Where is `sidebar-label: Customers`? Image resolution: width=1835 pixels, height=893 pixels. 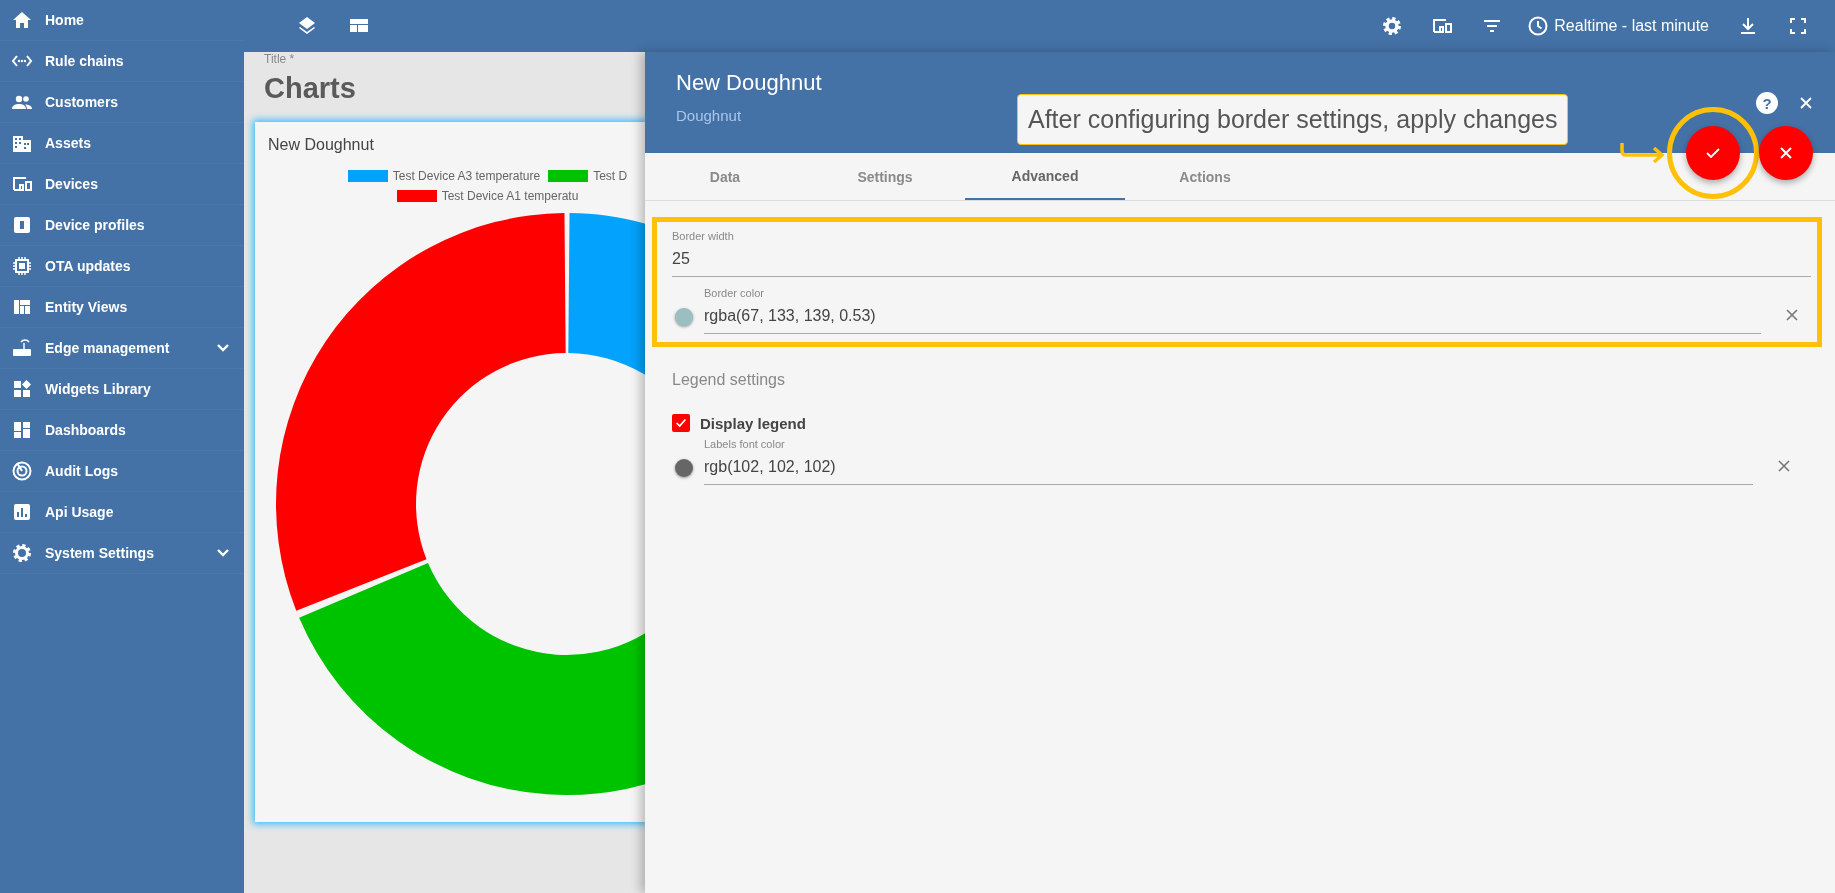 sidebar-label: Customers is located at coordinates (82, 102).